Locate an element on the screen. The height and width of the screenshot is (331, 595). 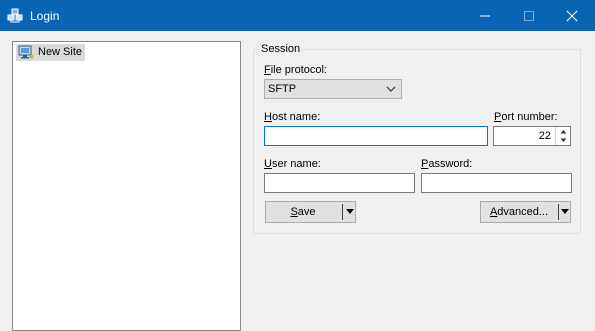
save-split-divider is located at coordinates (342, 212).